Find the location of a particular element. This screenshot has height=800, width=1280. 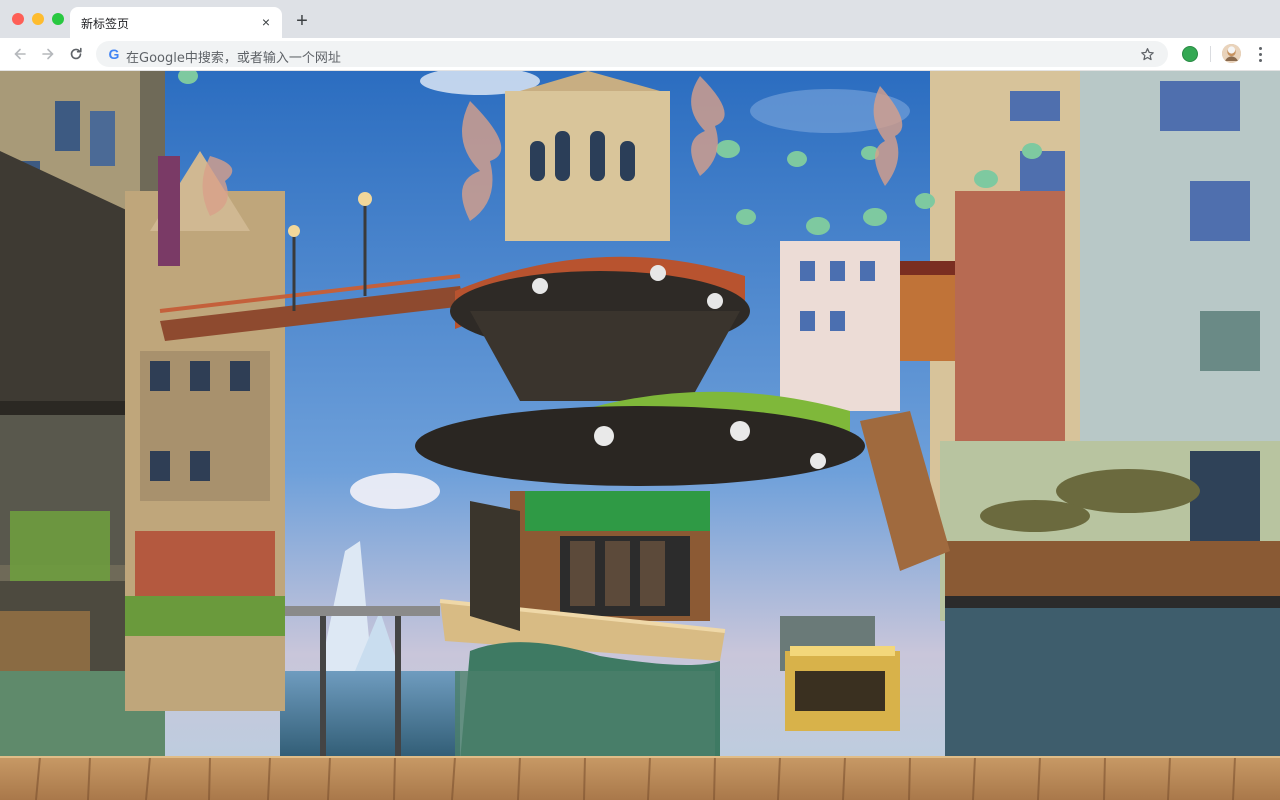

tab-new-tab: 新标签页 × is located at coordinates (176, 22).